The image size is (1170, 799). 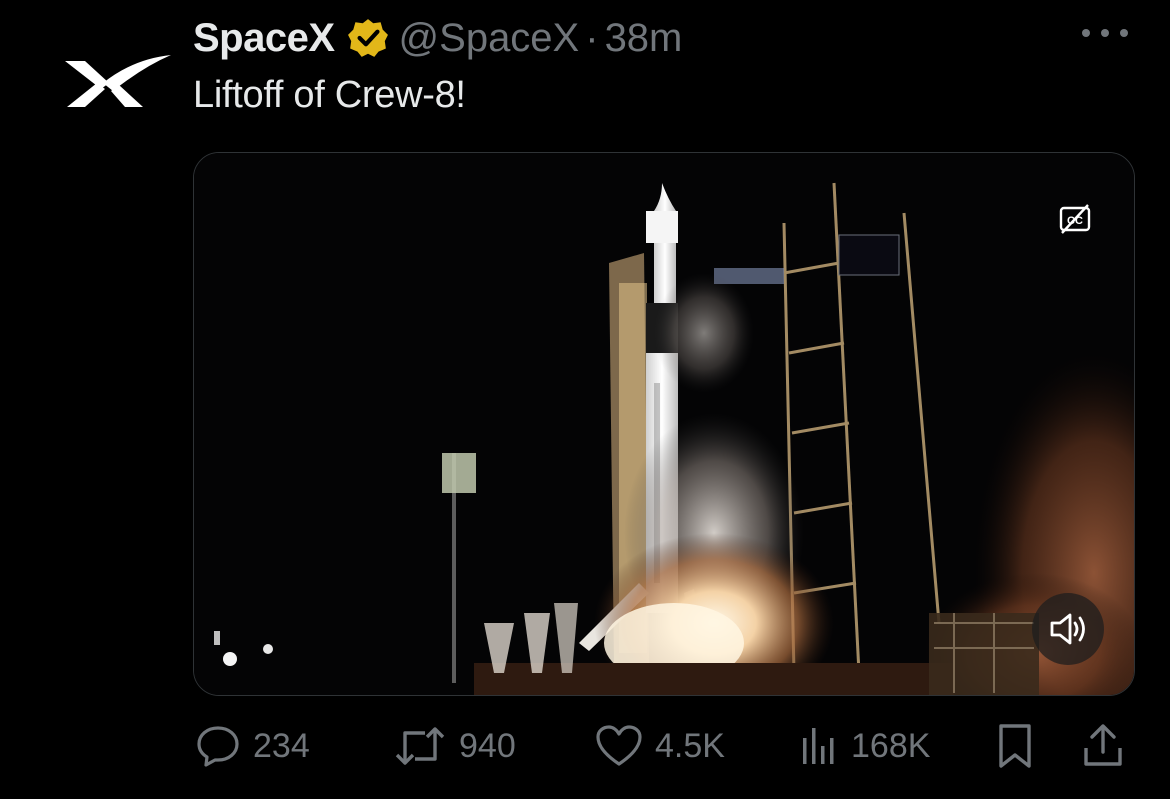 I want to click on timestamp: 38m, so click(x=644, y=38).